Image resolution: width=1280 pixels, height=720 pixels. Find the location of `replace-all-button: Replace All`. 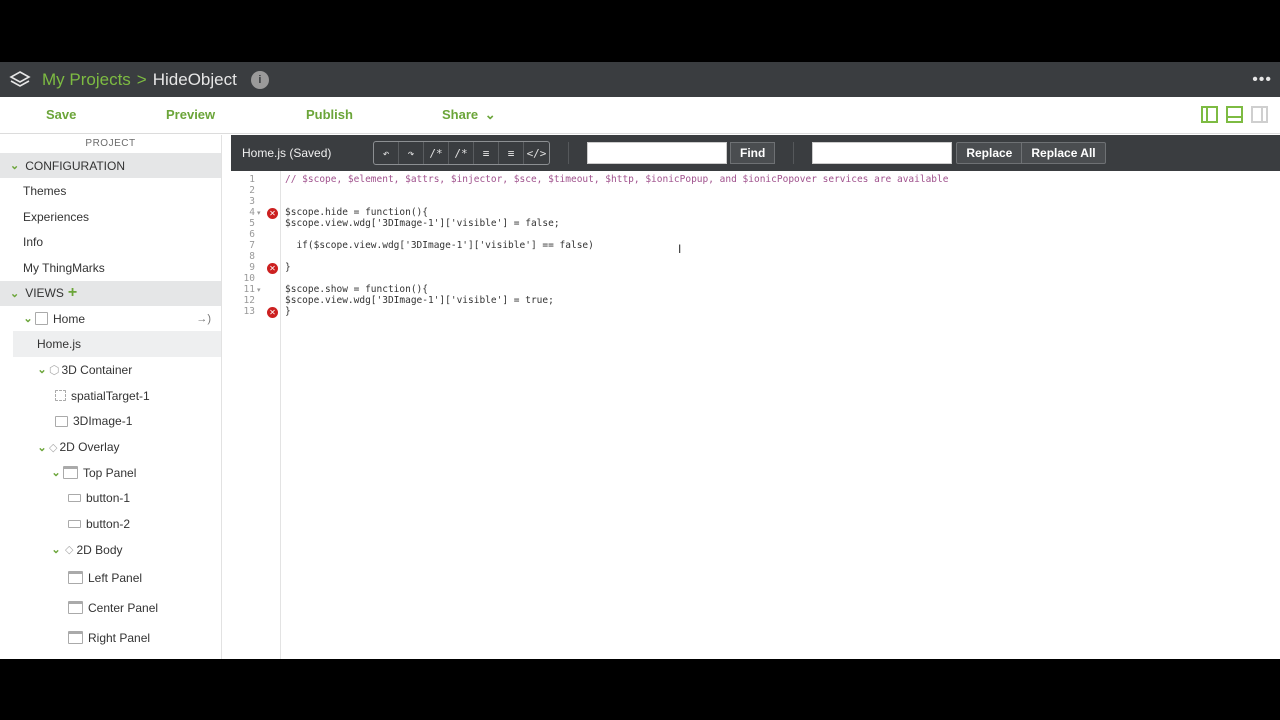

replace-all-button: Replace All is located at coordinates (1064, 153).